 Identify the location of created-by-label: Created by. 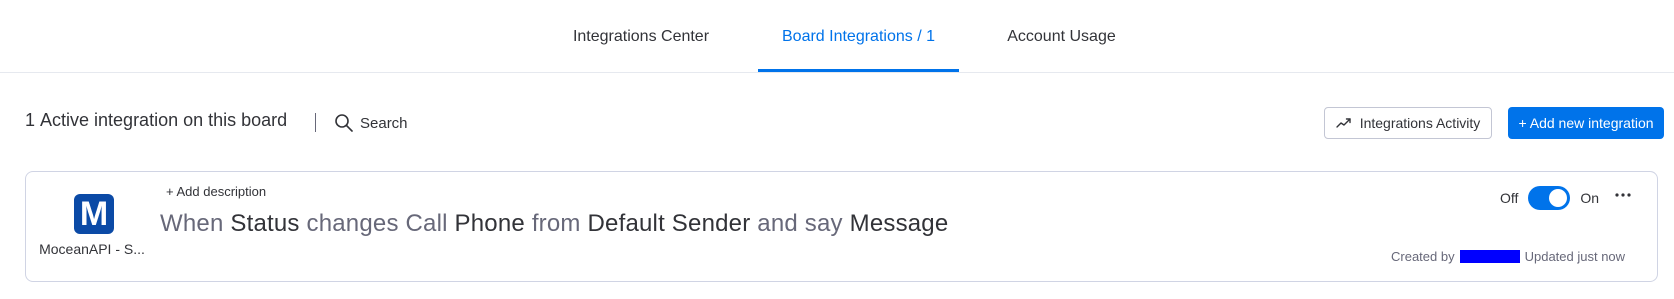
(1423, 256).